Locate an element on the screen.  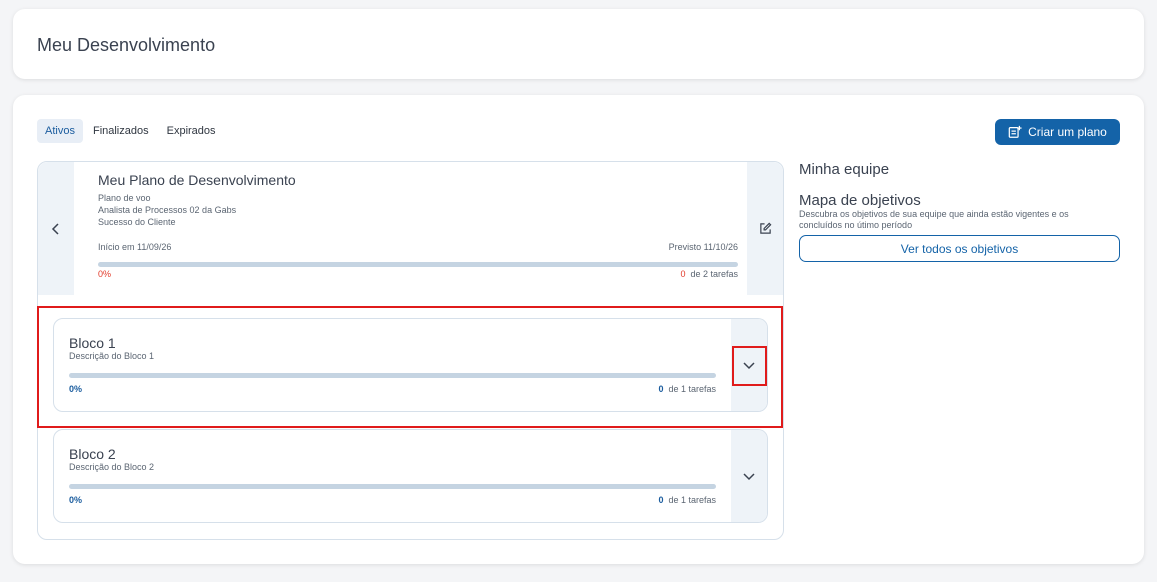
previous-plan-button is located at coordinates (56, 228).